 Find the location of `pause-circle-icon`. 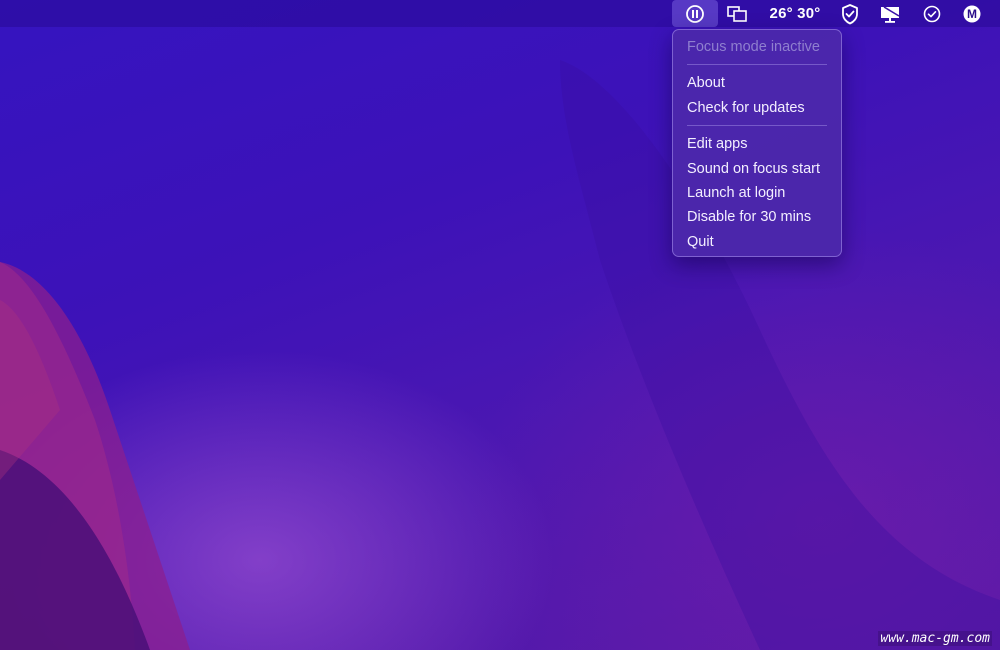

pause-circle-icon is located at coordinates (695, 13).